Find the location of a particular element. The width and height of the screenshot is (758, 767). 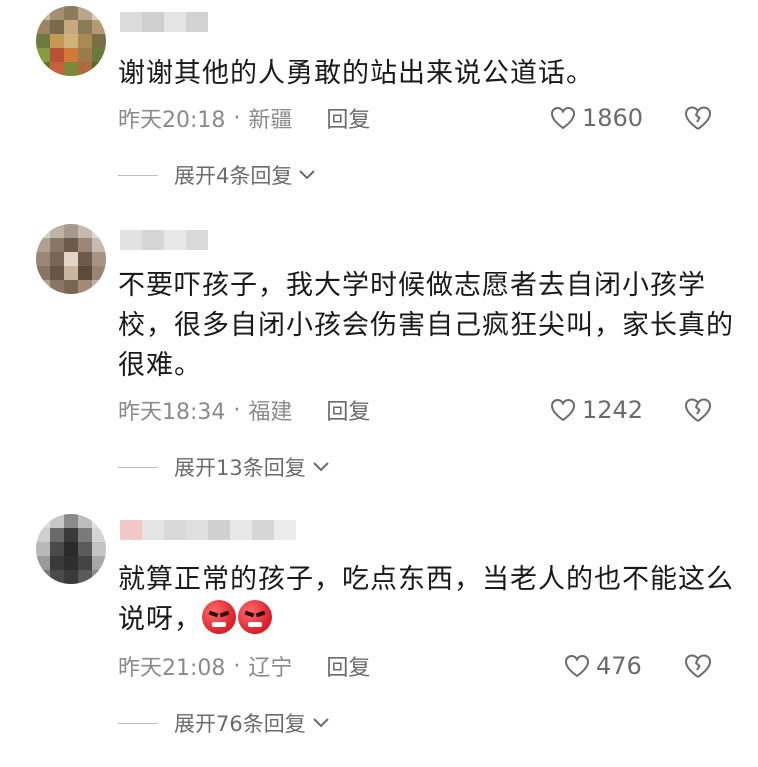

comment-meta: 昨天21:08 · 辽宁 回复 476 is located at coordinates (423, 666).